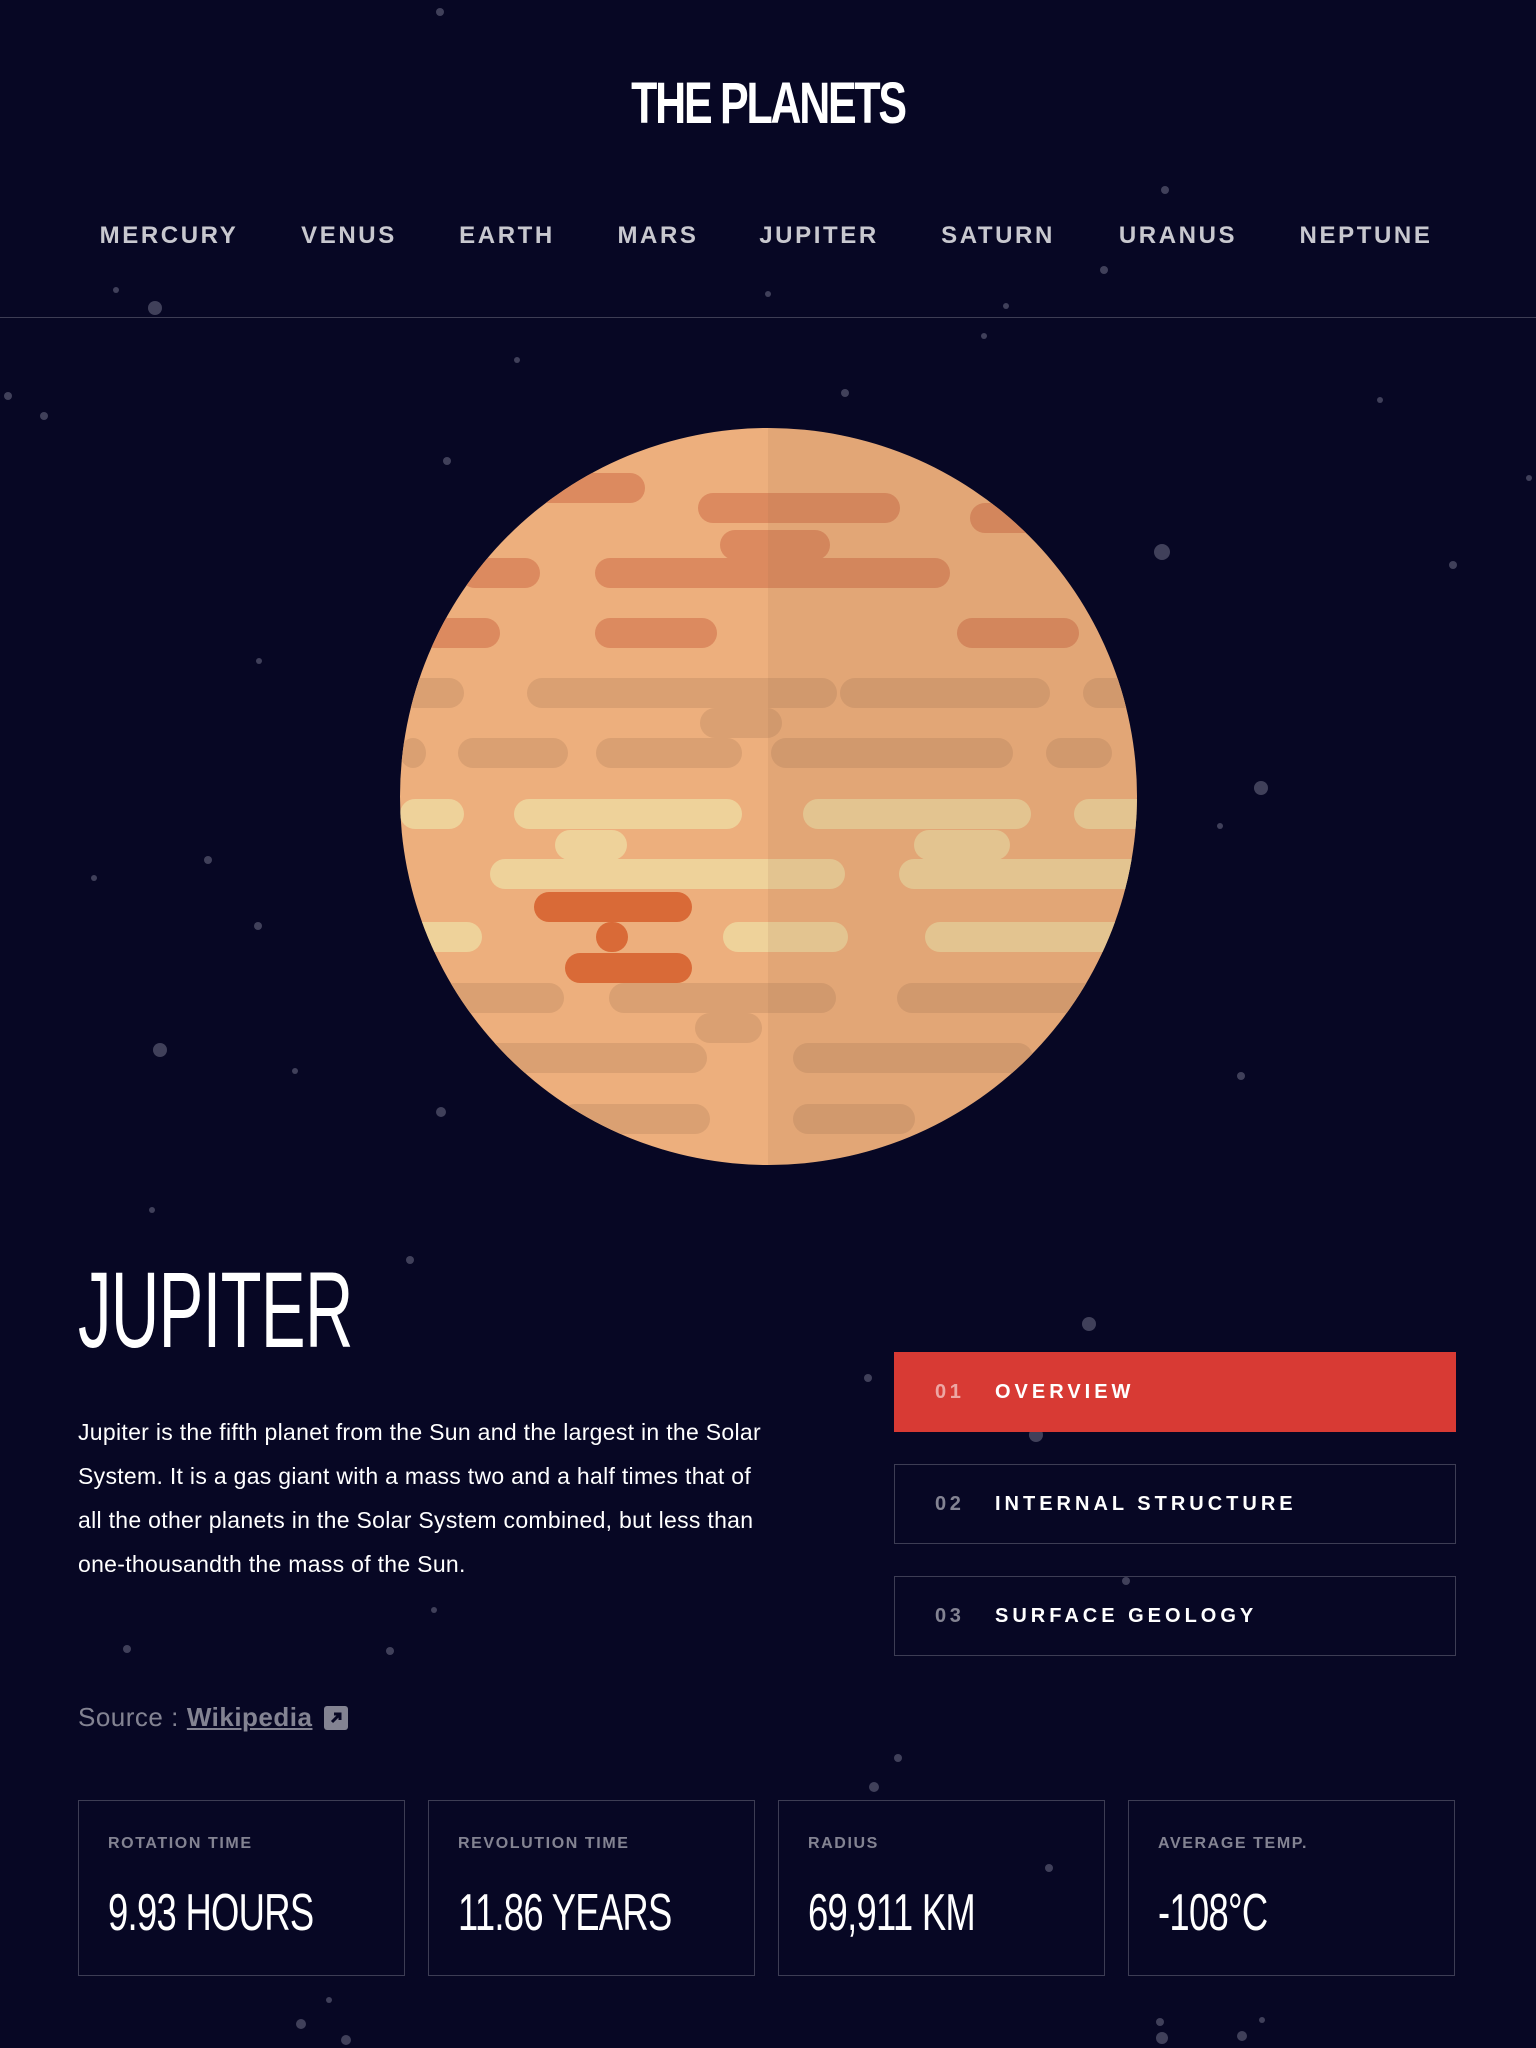  I want to click on stat-value: 9.93 HOURS, so click(211, 1913).